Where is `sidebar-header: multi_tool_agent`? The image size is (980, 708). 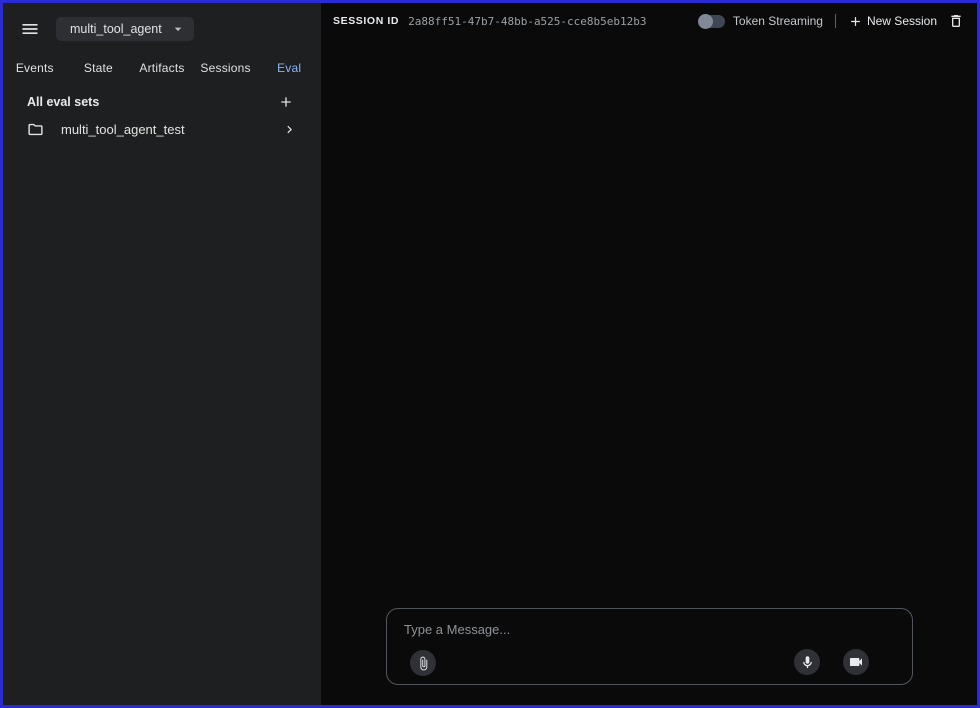
sidebar-header: multi_tool_agent is located at coordinates (162, 29).